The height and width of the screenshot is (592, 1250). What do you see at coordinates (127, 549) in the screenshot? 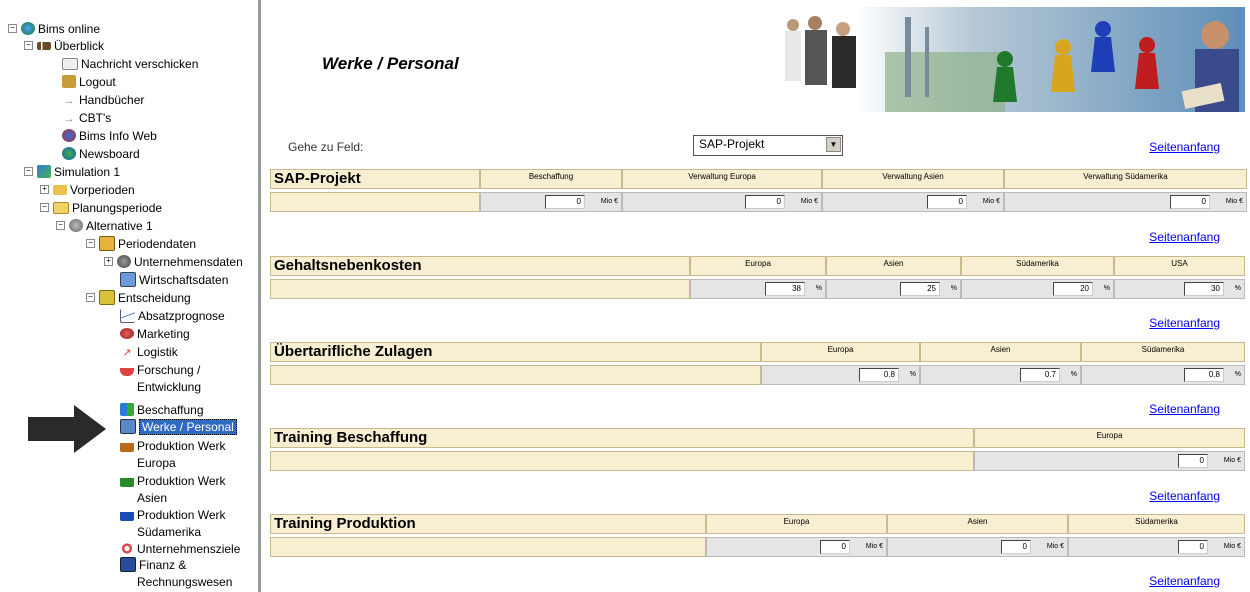
I see `target-icon` at bounding box center [127, 549].